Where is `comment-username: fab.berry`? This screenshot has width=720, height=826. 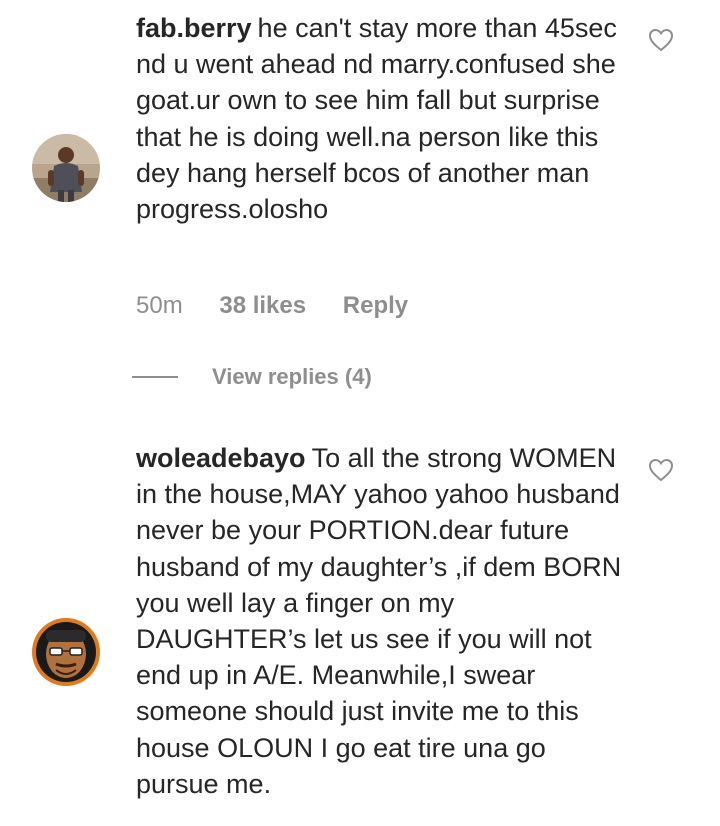 comment-username: fab.berry is located at coordinates (194, 28).